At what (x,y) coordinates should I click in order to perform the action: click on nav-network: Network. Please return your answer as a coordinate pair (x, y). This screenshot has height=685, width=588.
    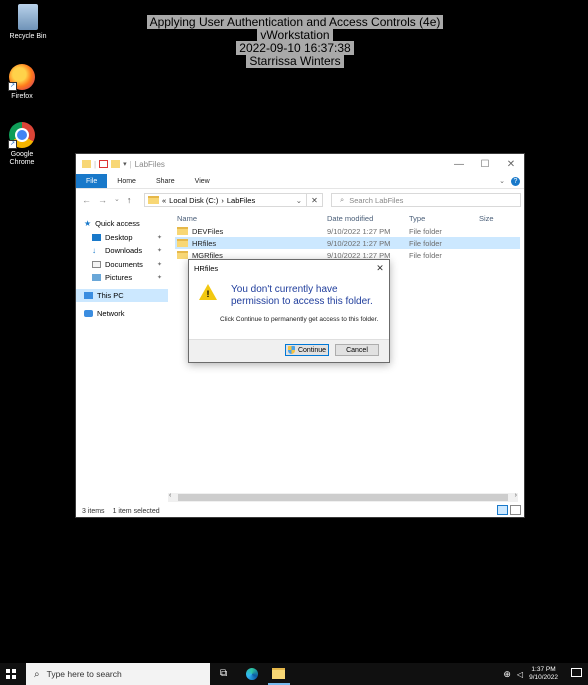
    Looking at the image, I should click on (122, 314).